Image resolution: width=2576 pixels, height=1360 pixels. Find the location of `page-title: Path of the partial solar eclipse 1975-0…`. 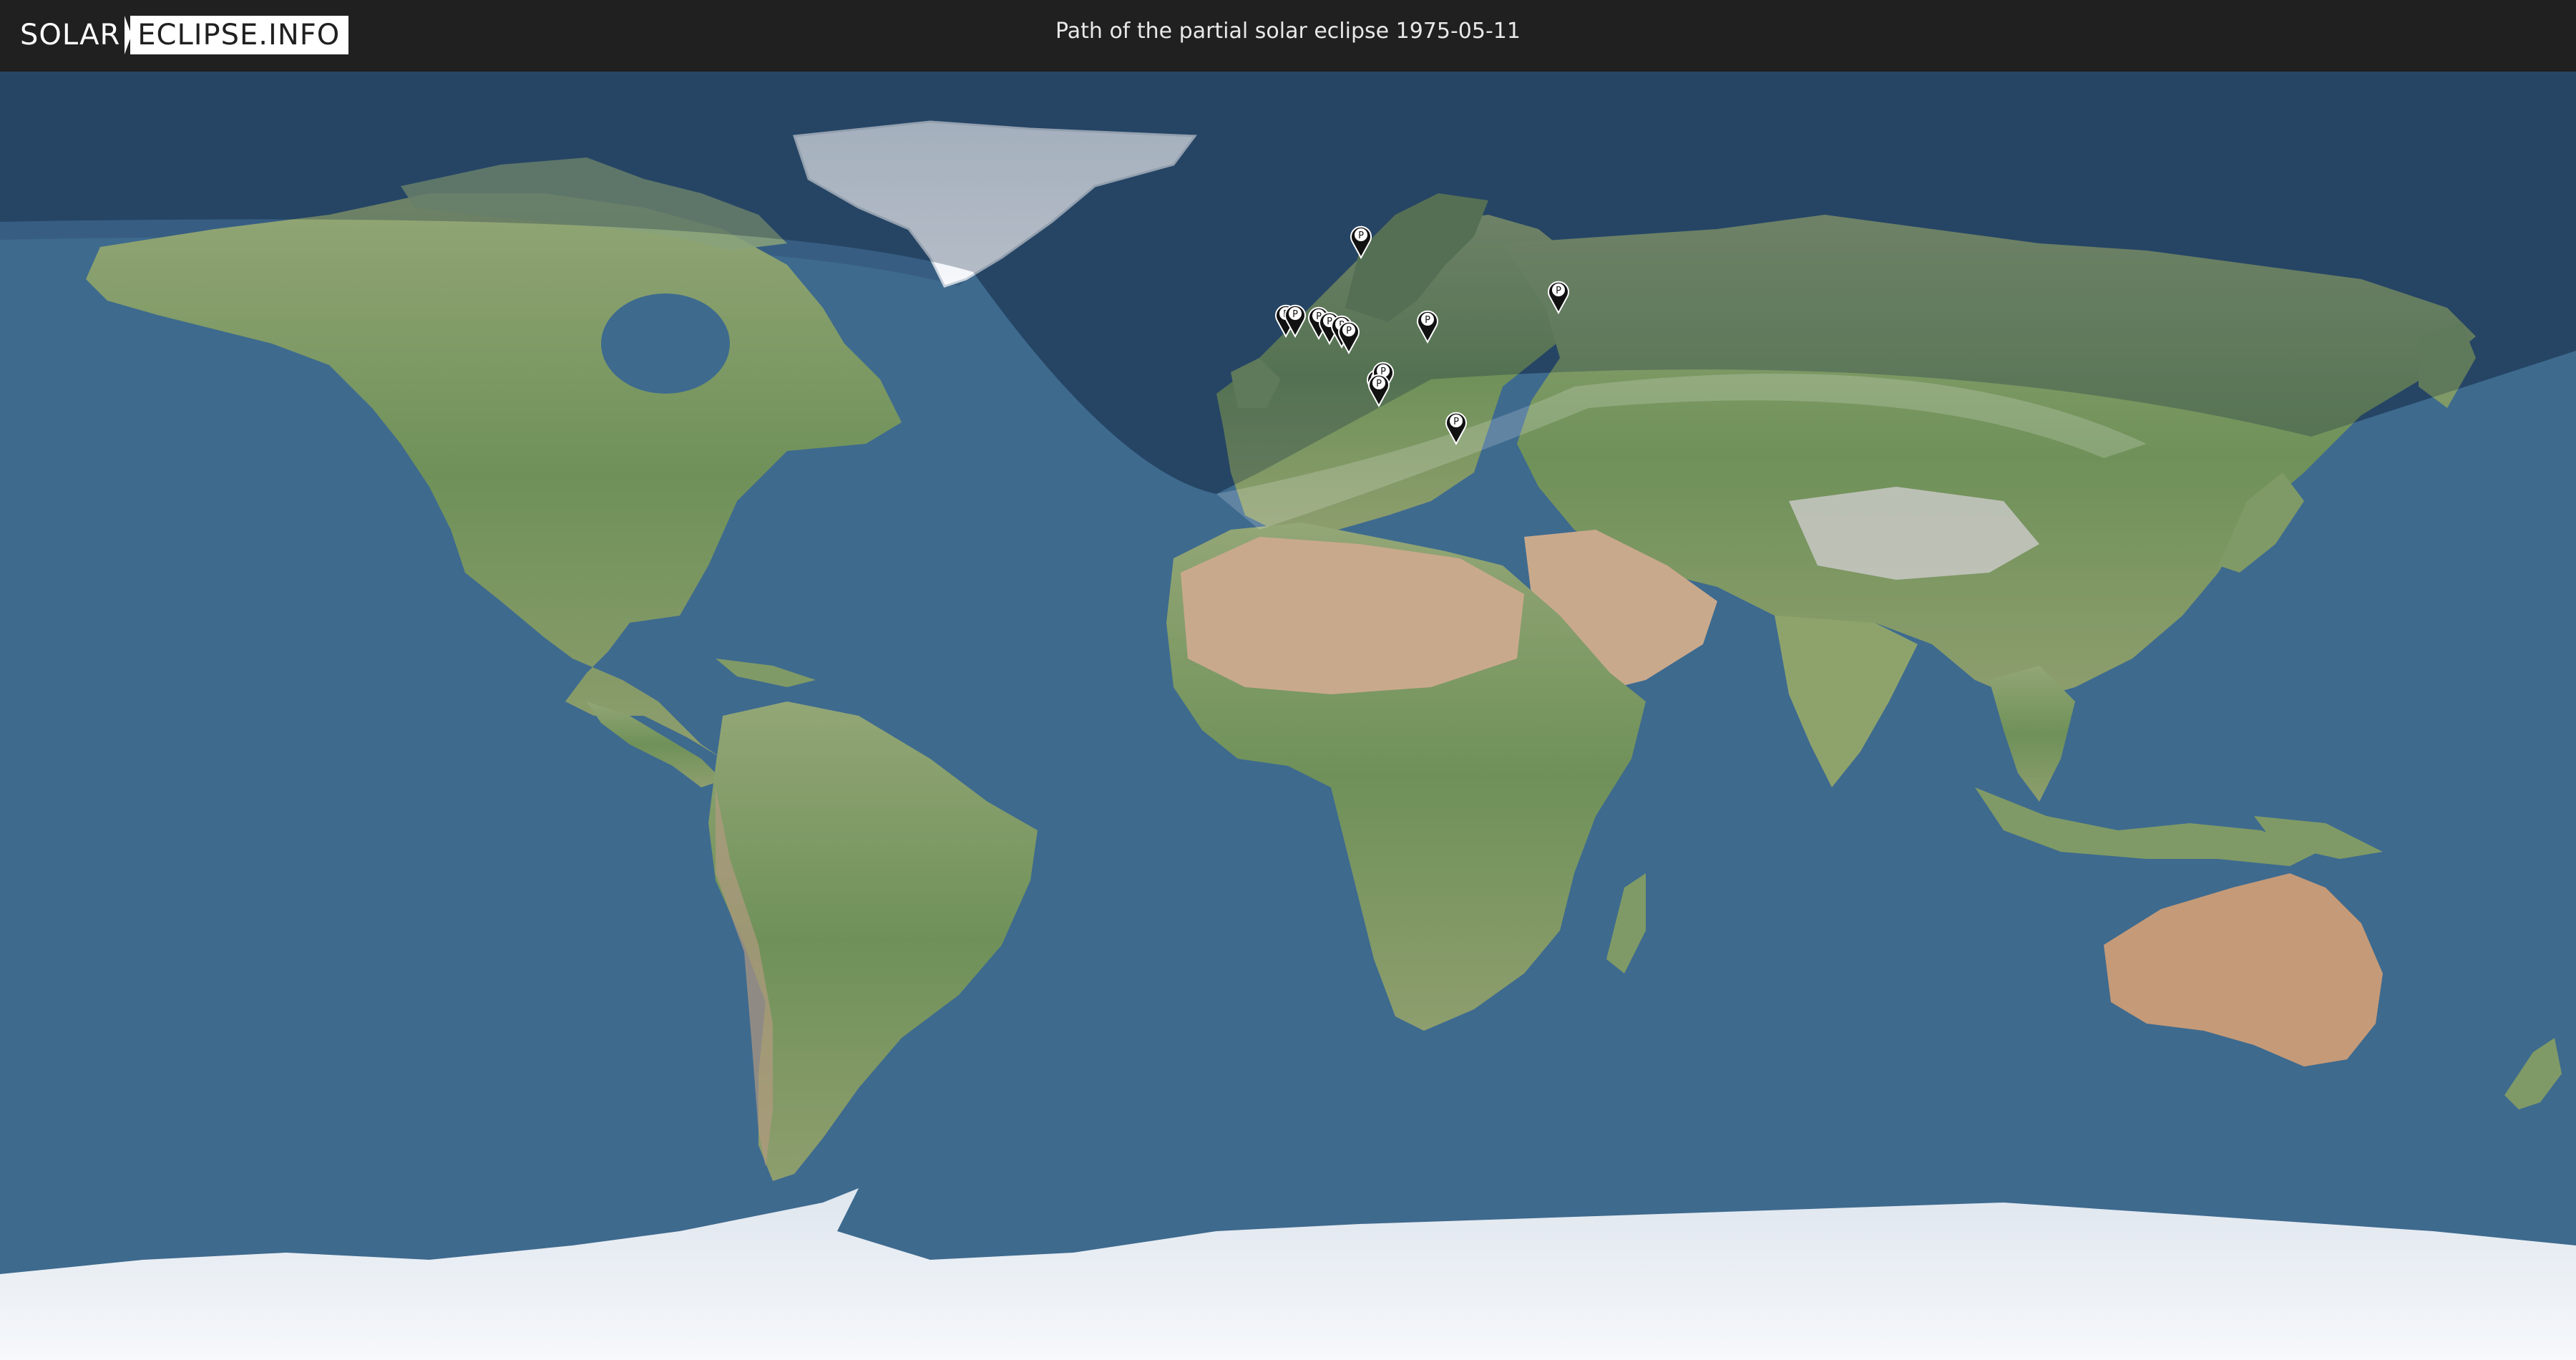

page-title: Path of the partial solar eclipse 1975-0… is located at coordinates (1288, 31).